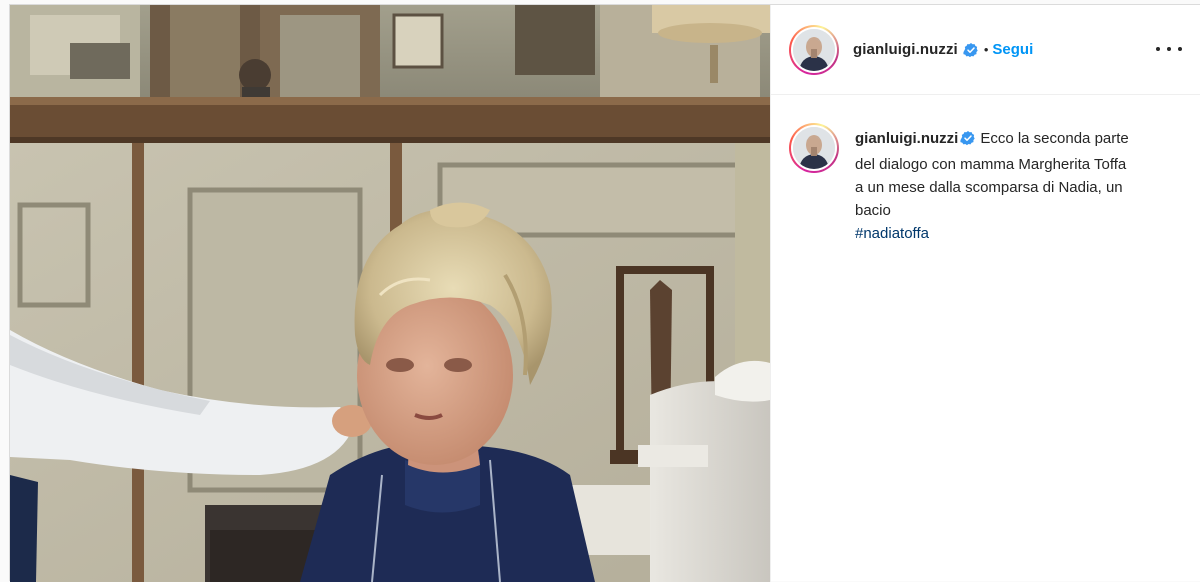 This screenshot has height=582, width=1200. What do you see at coordinates (1012, 49) in the screenshot?
I see `follow-button: Segui` at bounding box center [1012, 49].